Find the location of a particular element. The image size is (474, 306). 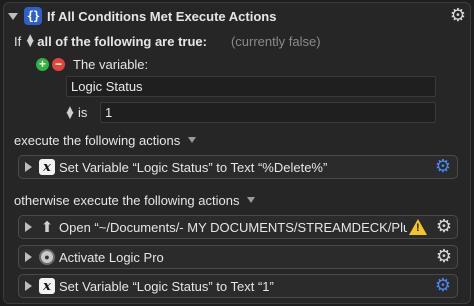

execute-section-header: execute the following actions is located at coordinates (105, 140).